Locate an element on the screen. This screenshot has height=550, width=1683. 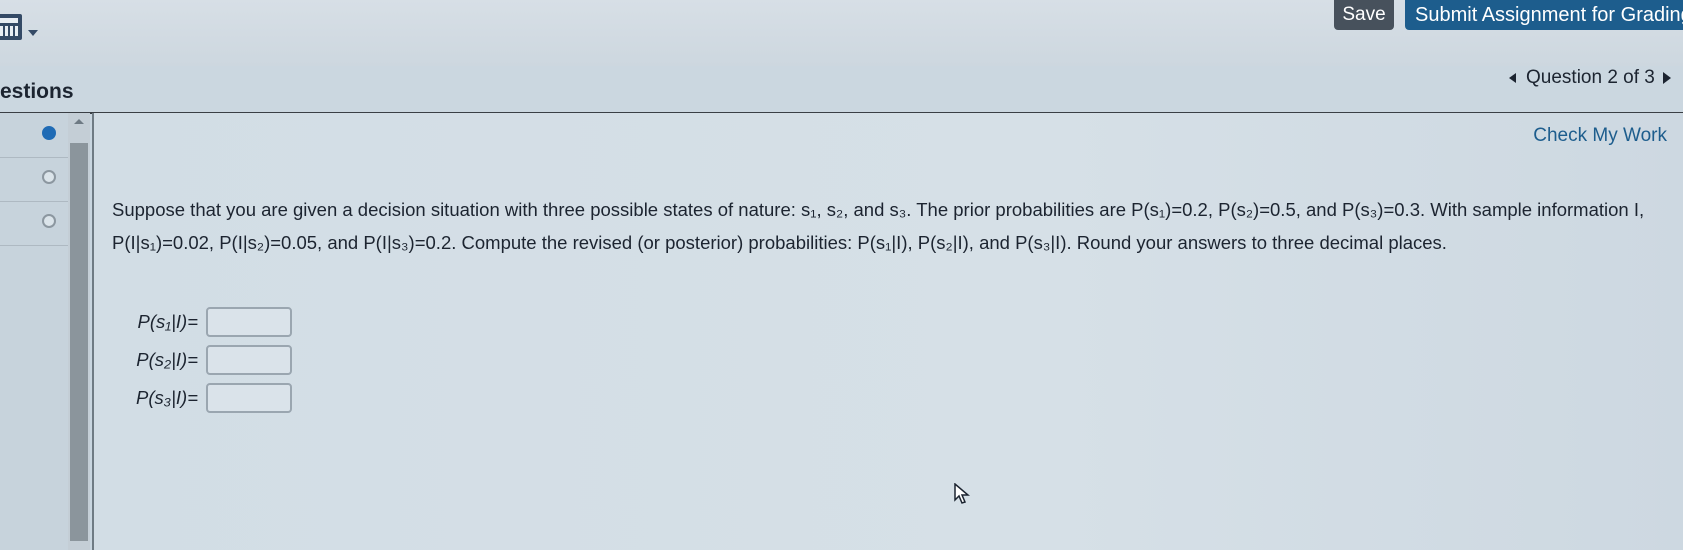
save-button: Save is located at coordinates (1364, 15).